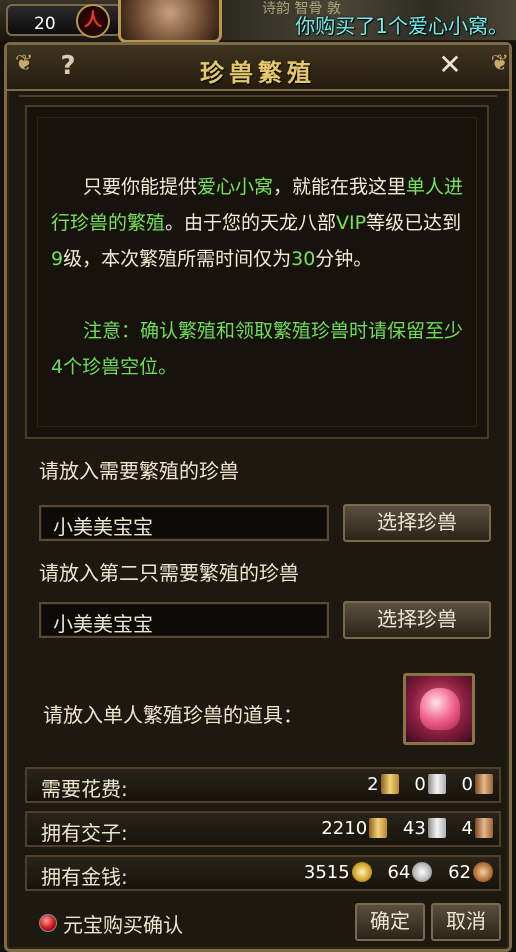  Describe the element at coordinates (84, 789) in the screenshot. I see `cost-label: 需要花费:` at that location.